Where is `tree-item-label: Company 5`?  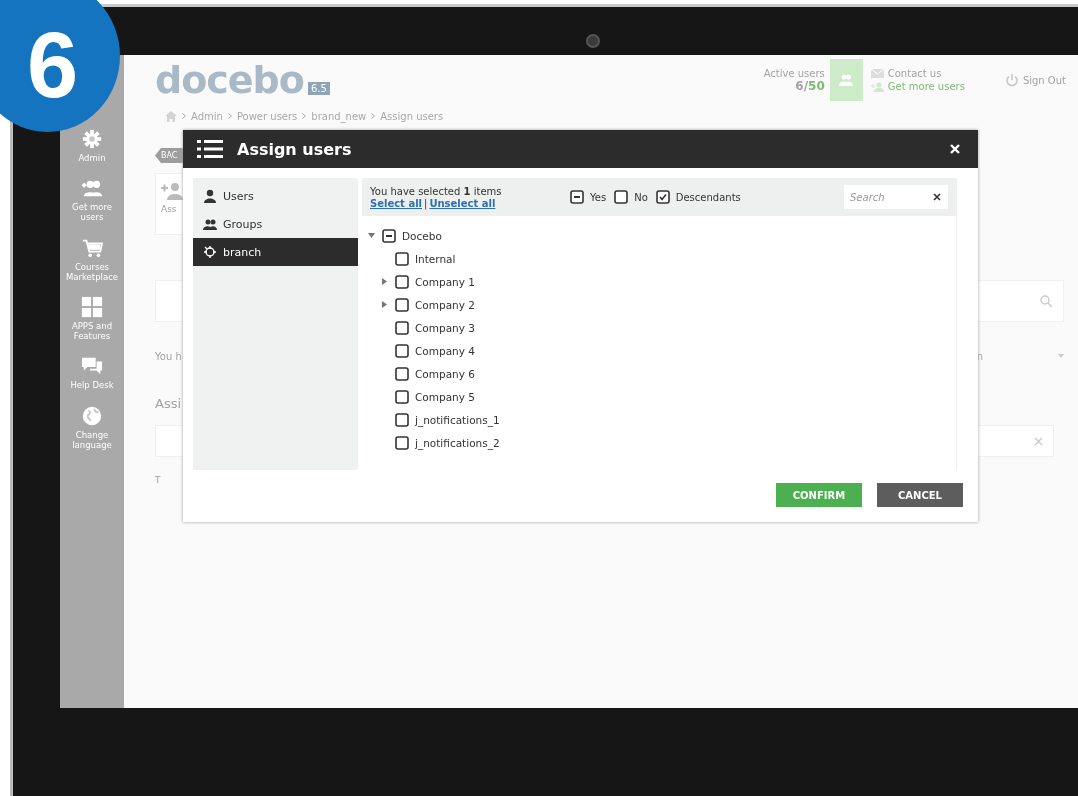
tree-item-label: Company 5 is located at coordinates (445, 396).